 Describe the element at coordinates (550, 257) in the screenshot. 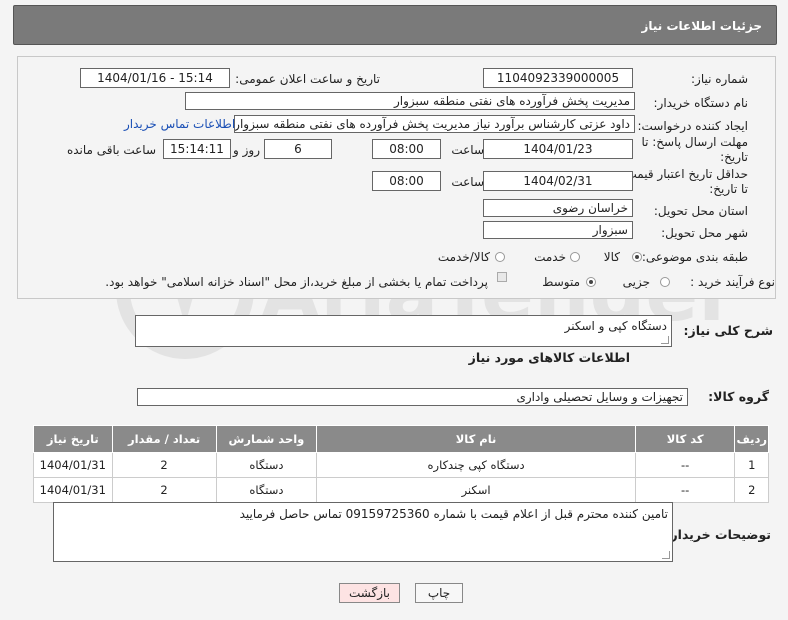

I see `category-option-service: خدمت` at that location.